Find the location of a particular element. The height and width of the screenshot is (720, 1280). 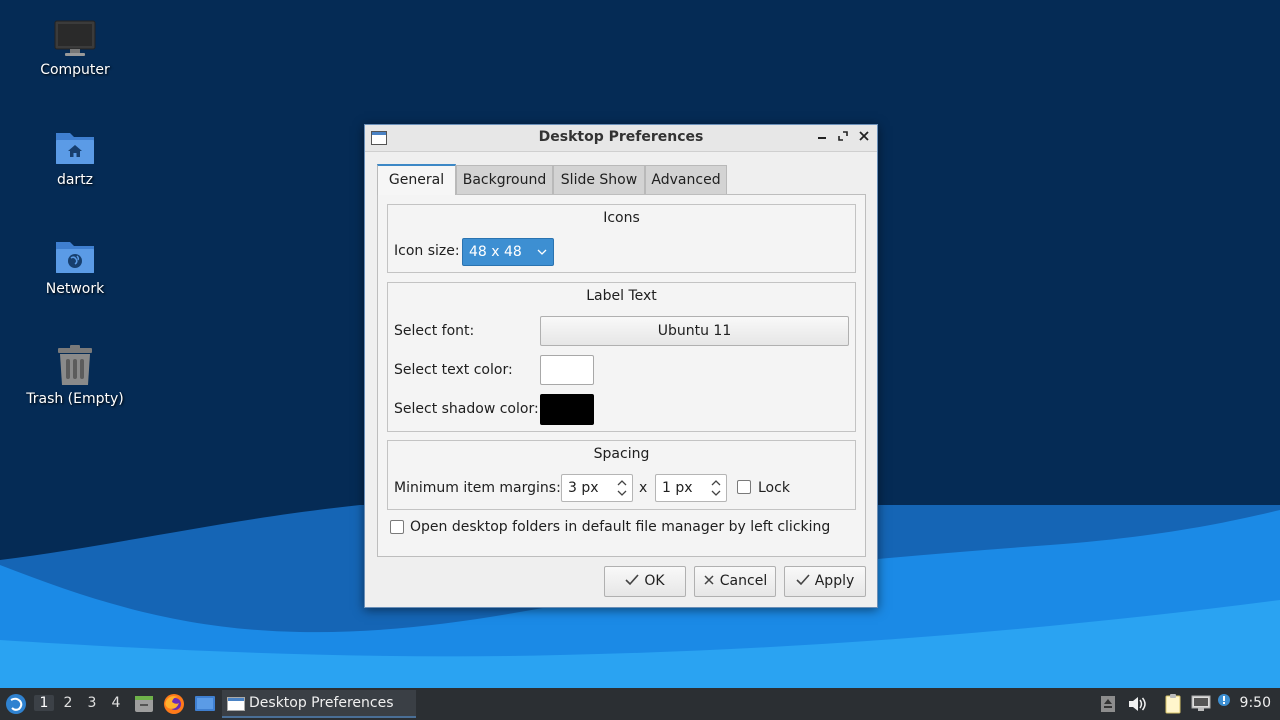

network-folder-icon is located at coordinates (75, 257).